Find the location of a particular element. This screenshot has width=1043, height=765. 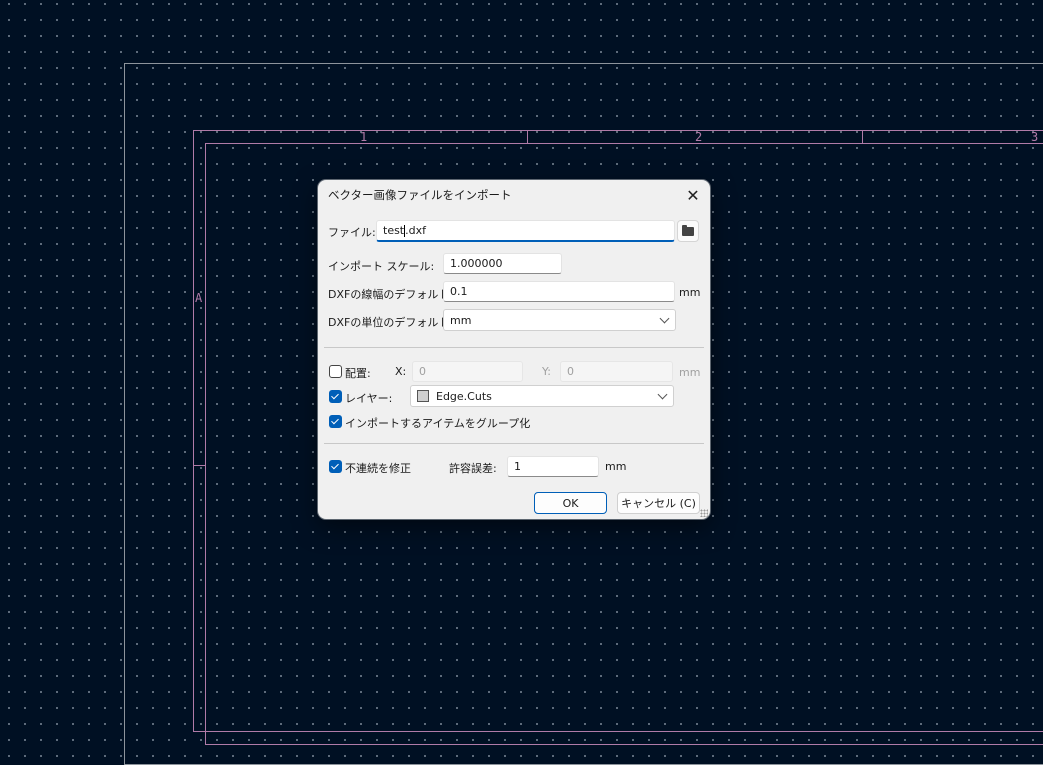

folder-icon is located at coordinates (688, 230).